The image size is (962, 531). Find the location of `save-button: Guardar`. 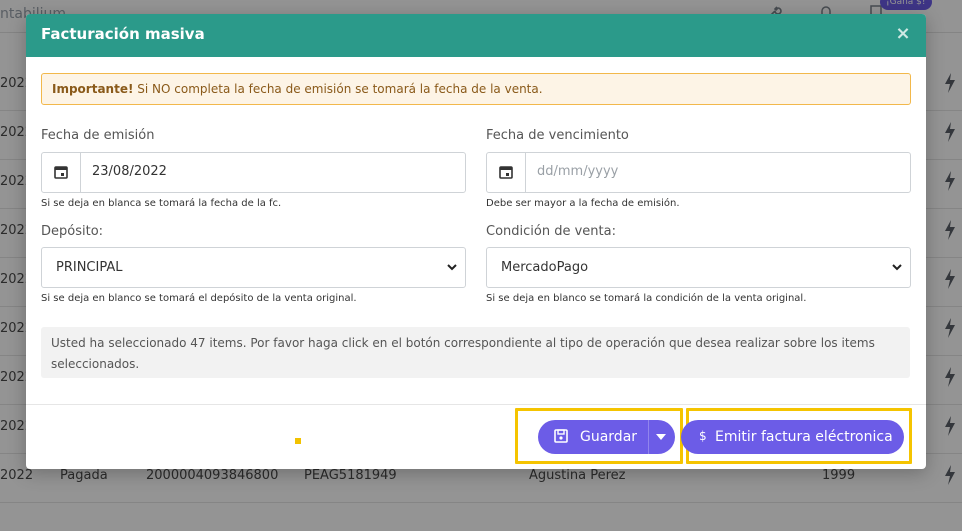

save-button: Guardar is located at coordinates (606, 437).